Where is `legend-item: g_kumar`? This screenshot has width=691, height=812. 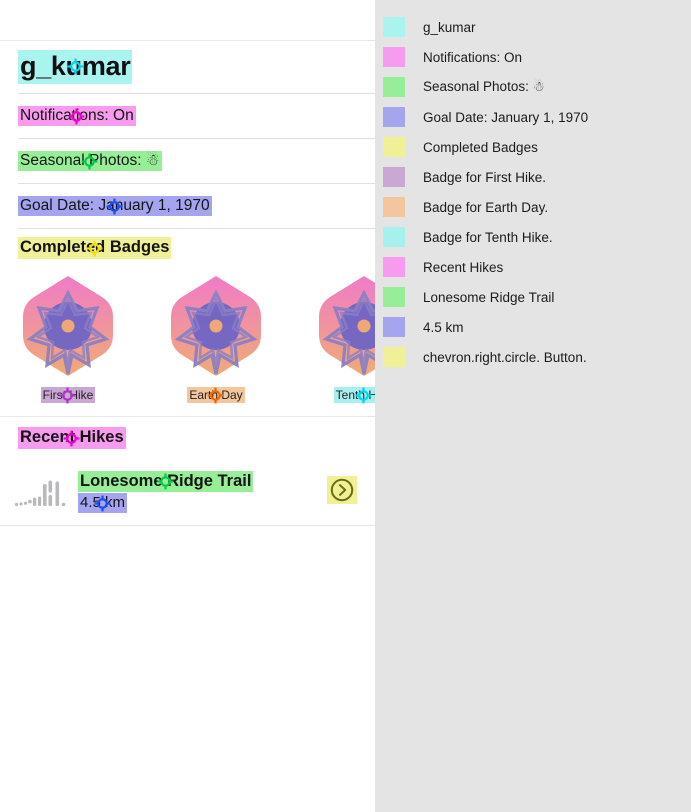
legend-item: g_kumar is located at coordinates (533, 27).